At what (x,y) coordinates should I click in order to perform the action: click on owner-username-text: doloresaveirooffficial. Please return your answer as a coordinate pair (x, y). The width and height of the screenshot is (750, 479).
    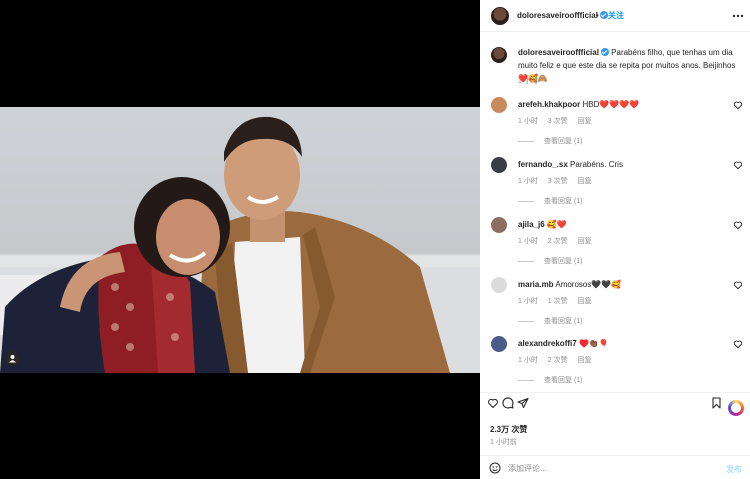
    Looking at the image, I should click on (557, 15).